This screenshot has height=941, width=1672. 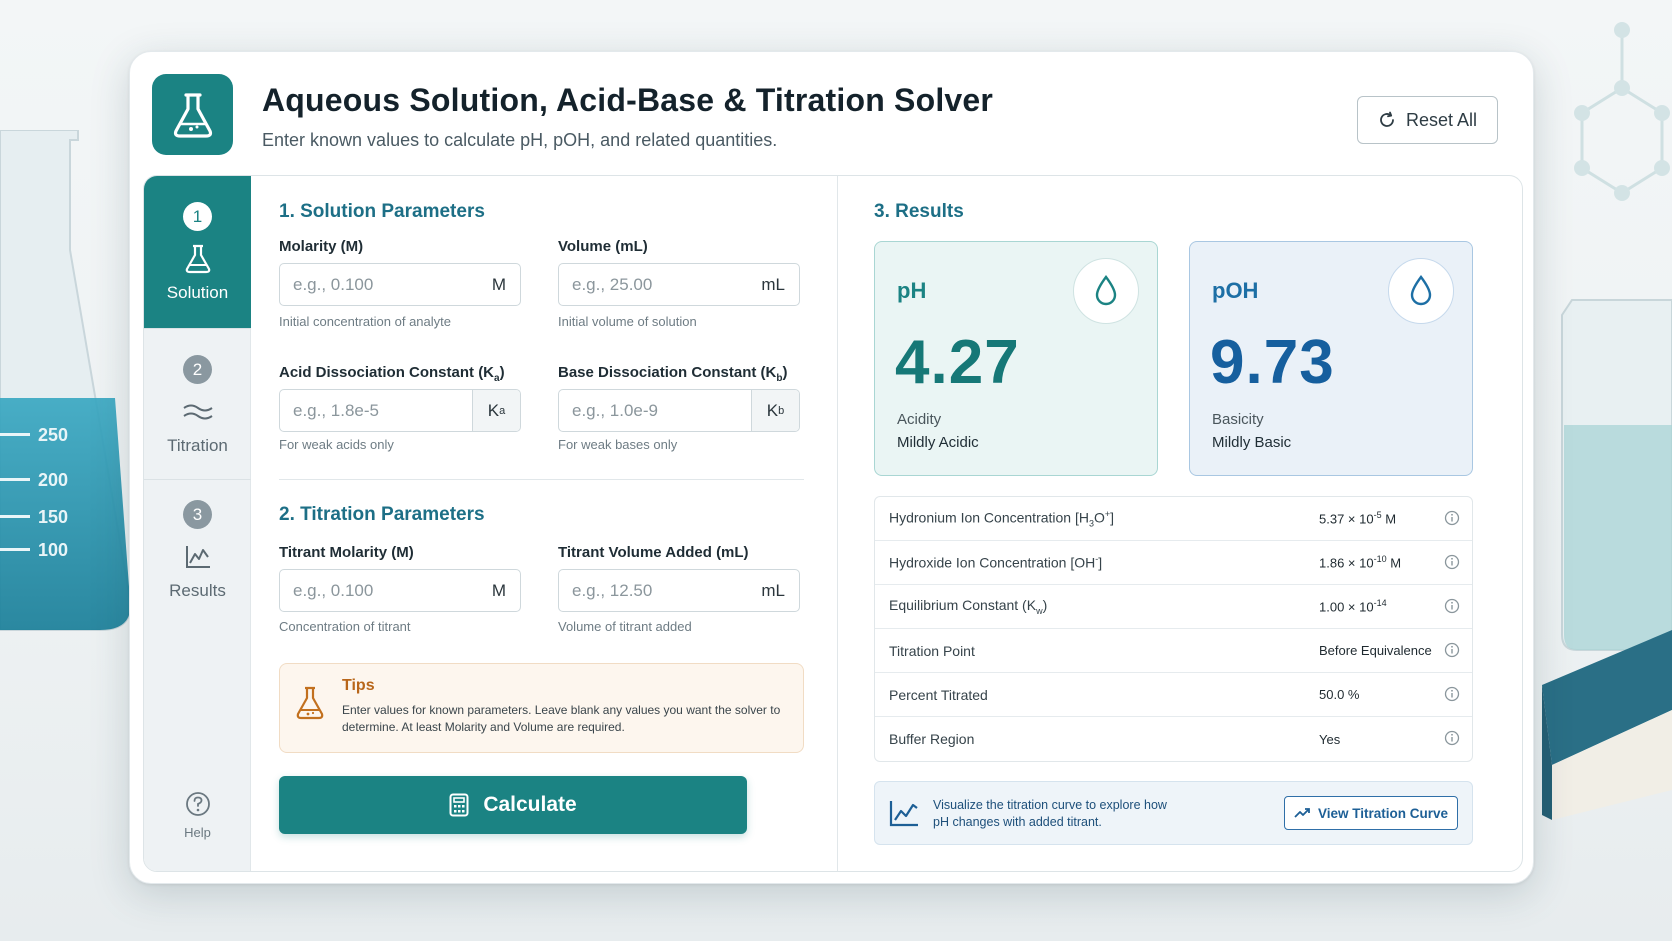 I want to click on ph-description: Mildly Acidic, so click(x=938, y=442).